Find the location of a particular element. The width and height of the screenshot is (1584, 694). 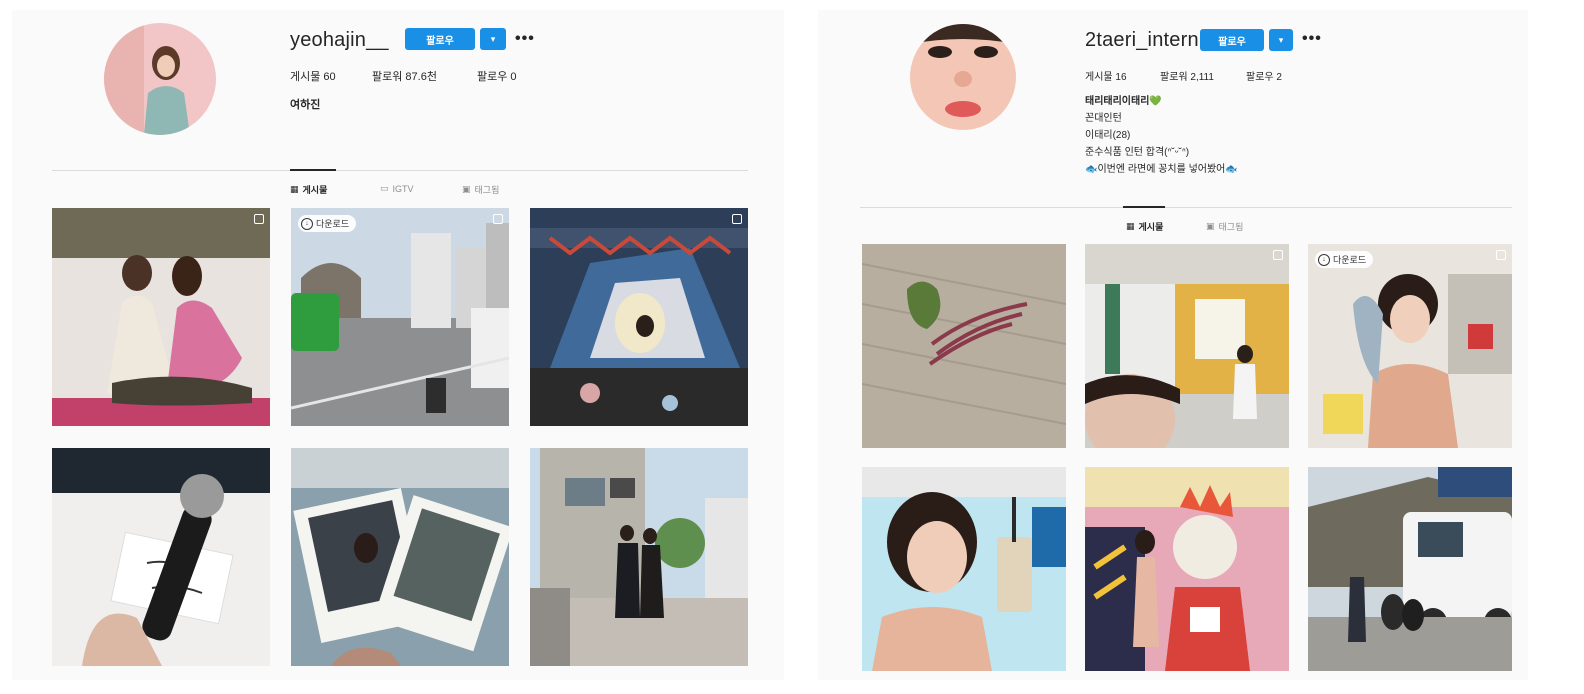

bio-line: 🐟이번엔 라면에 꽁치를 넣어봤어🐟 is located at coordinates (1161, 169).